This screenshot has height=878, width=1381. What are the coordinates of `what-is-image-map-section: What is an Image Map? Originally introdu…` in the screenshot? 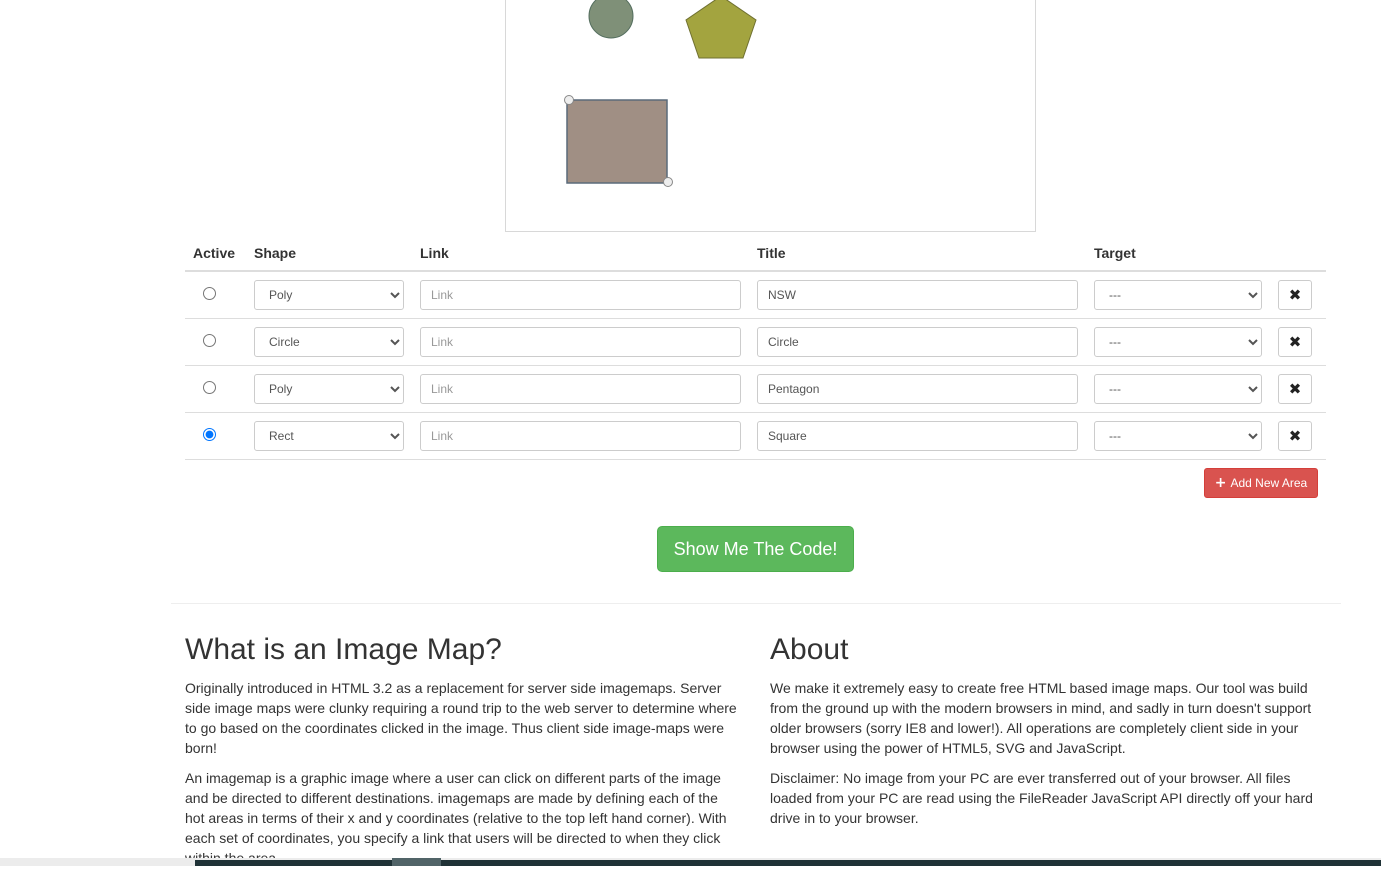 It's located at (462, 755).